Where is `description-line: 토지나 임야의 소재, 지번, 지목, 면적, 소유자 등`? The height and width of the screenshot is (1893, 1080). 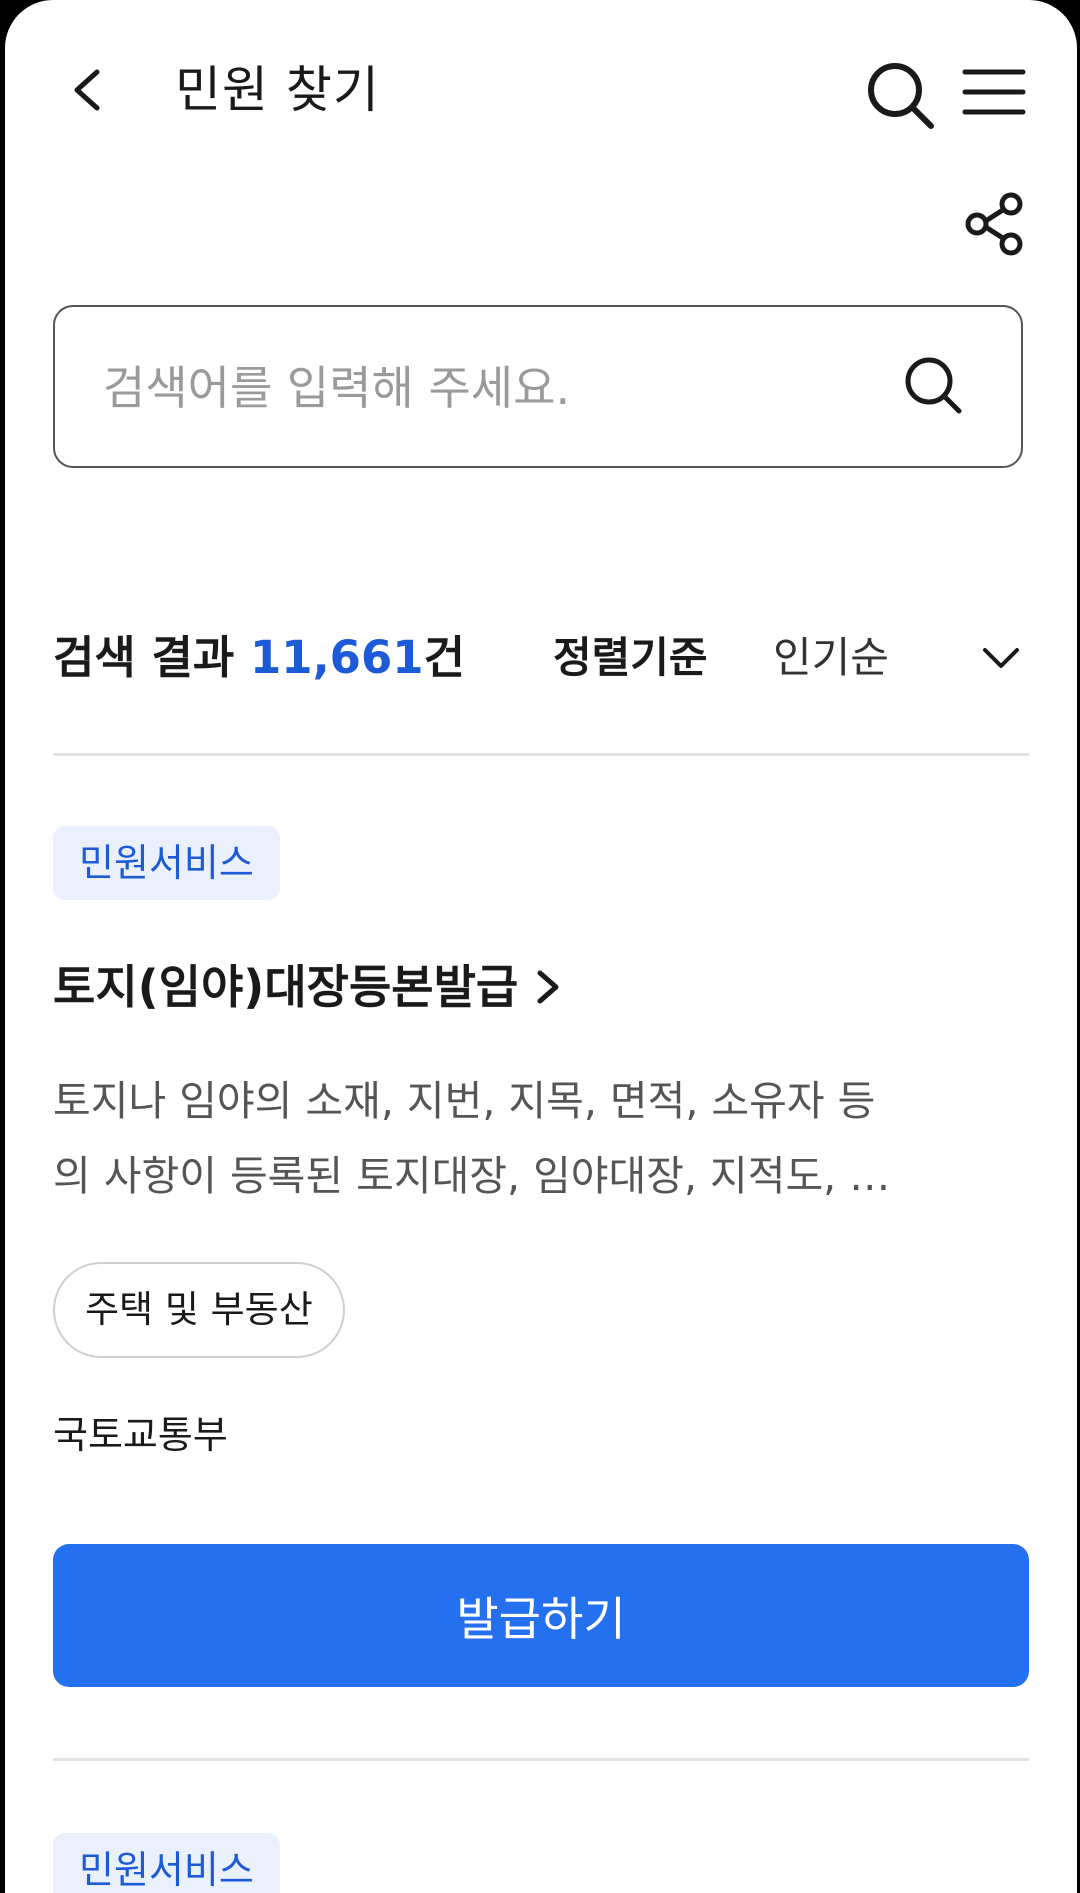 description-line: 토지나 임야의 소재, 지번, 지목, 면적, 소유자 등 is located at coordinates (464, 1101).